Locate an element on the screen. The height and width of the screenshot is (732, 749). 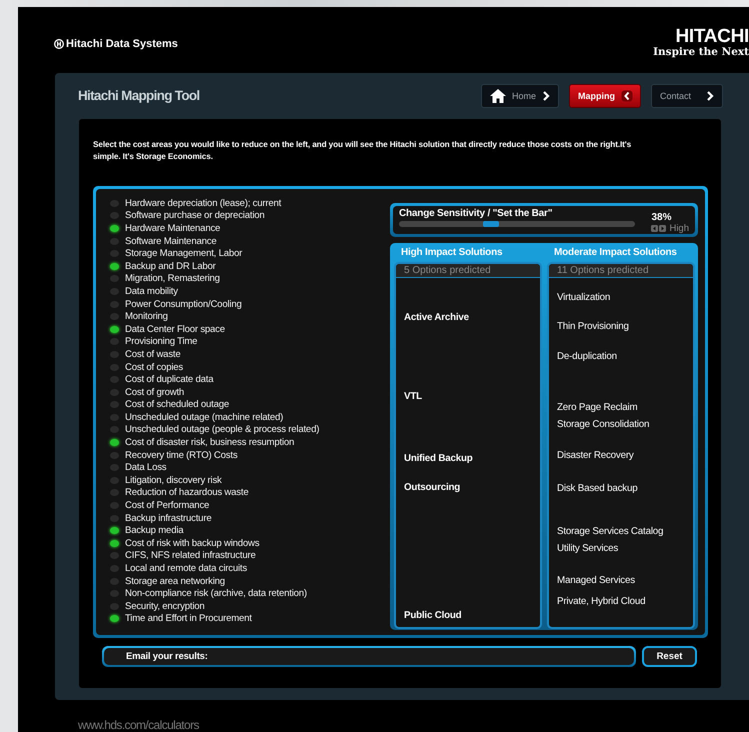
home-icon is located at coordinates (498, 95).